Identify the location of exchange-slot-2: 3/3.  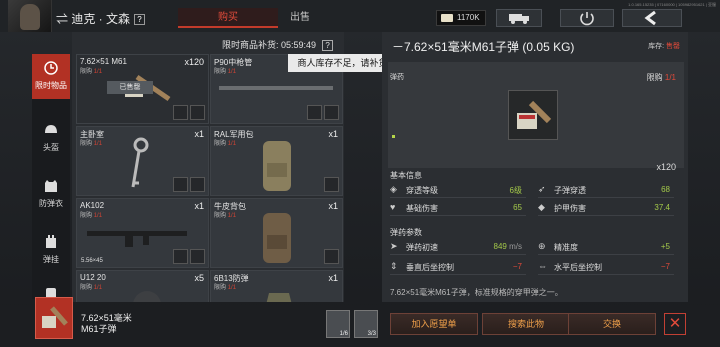
(366, 324).